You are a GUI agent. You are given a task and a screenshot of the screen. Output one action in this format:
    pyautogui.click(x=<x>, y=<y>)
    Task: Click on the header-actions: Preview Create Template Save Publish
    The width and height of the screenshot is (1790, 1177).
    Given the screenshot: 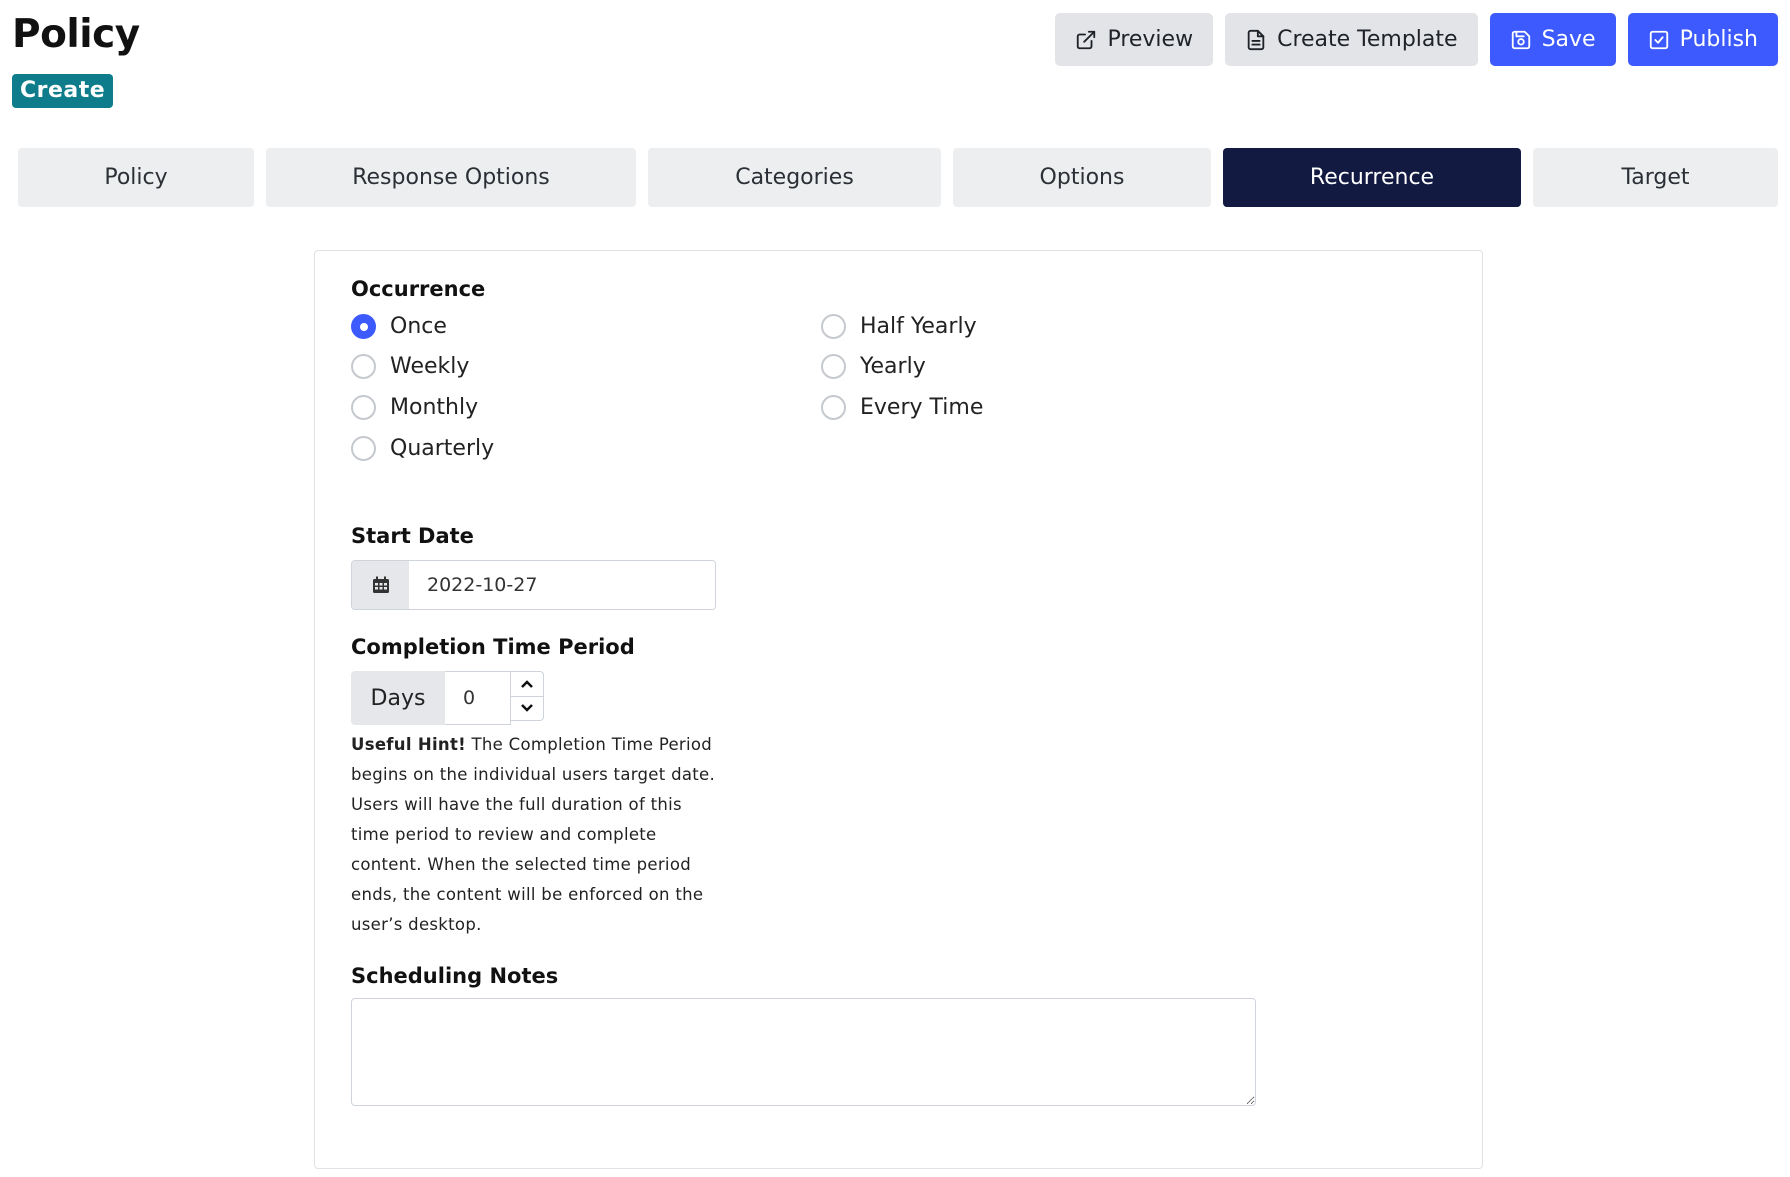 What is the action you would take?
    pyautogui.click(x=1416, y=39)
    